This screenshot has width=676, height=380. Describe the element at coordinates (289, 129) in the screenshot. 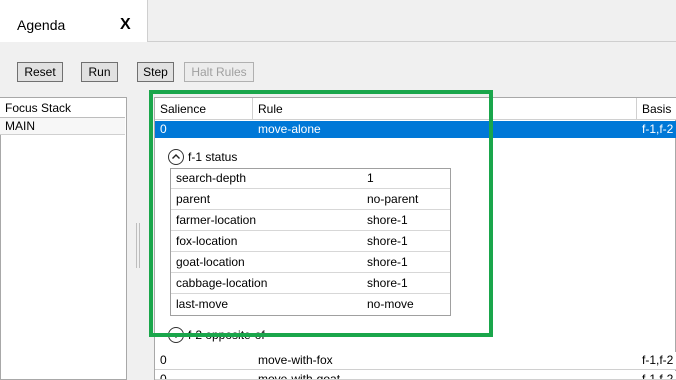

I see `rule-cell: move-alone` at that location.